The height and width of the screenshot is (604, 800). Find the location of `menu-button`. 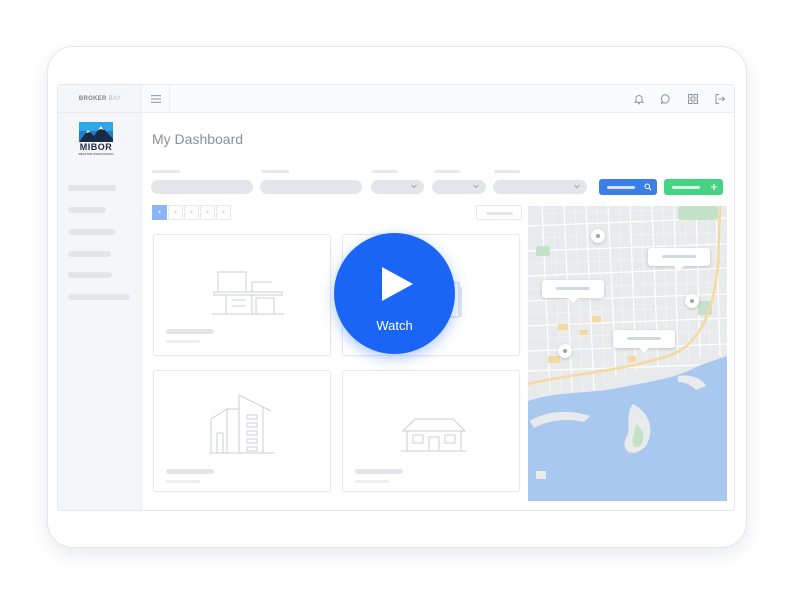

menu-button is located at coordinates (156, 99).